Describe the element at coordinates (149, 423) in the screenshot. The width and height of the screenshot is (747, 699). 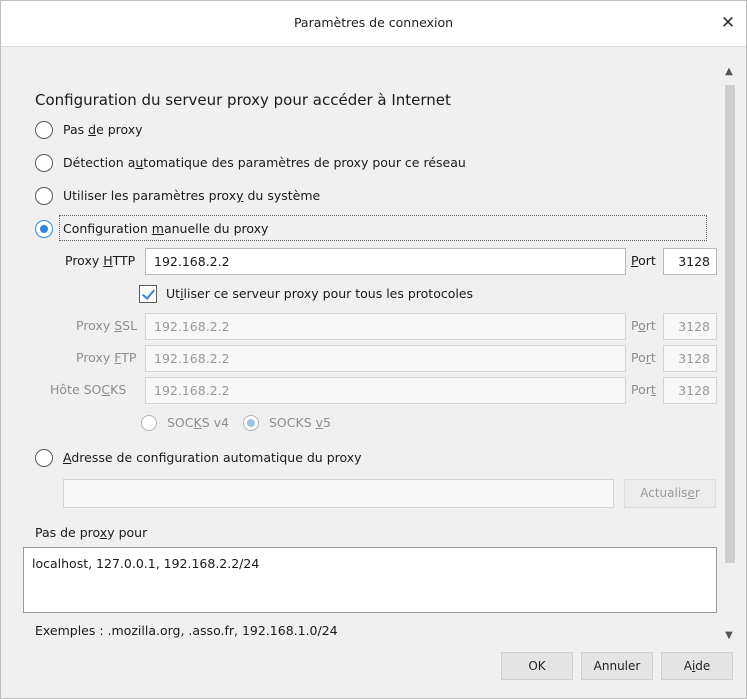
I see `socks-v4-radio` at that location.